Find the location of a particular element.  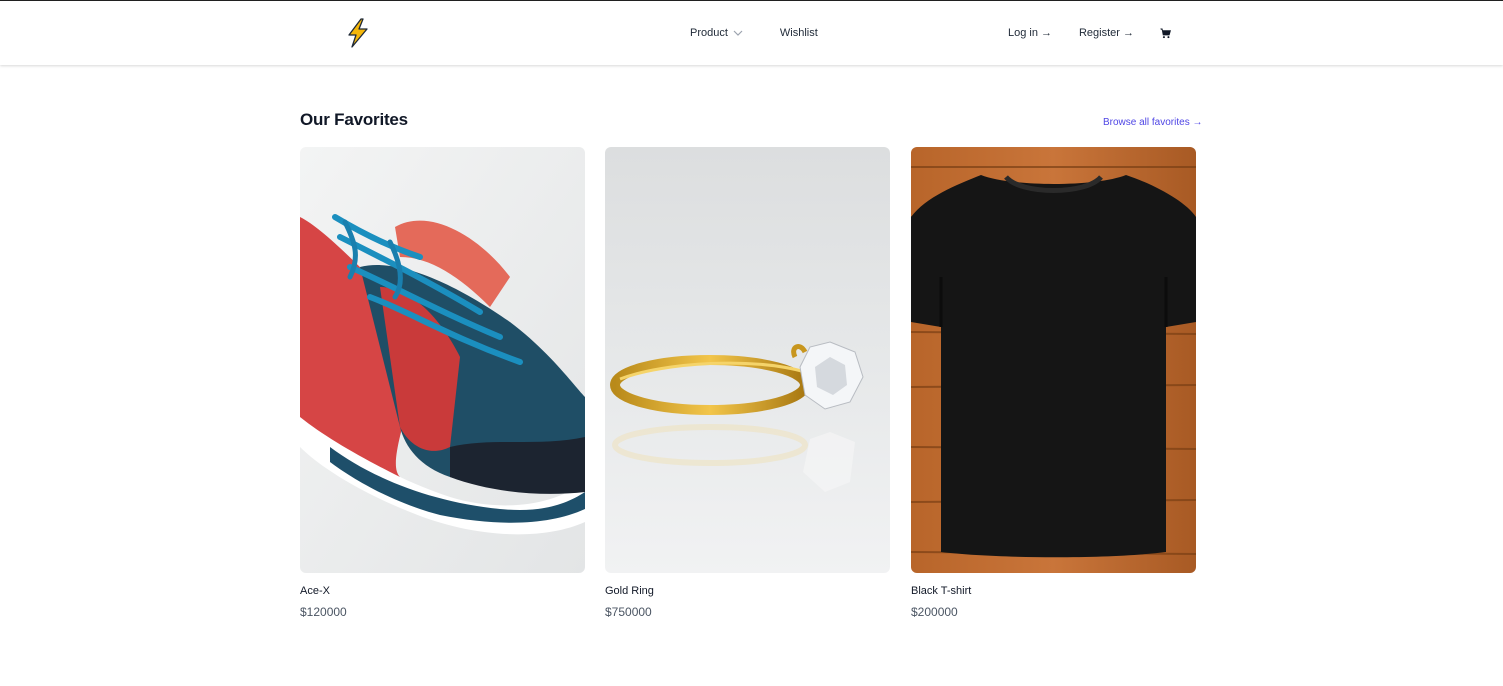

register-link: Register → is located at coordinates (1106, 33).